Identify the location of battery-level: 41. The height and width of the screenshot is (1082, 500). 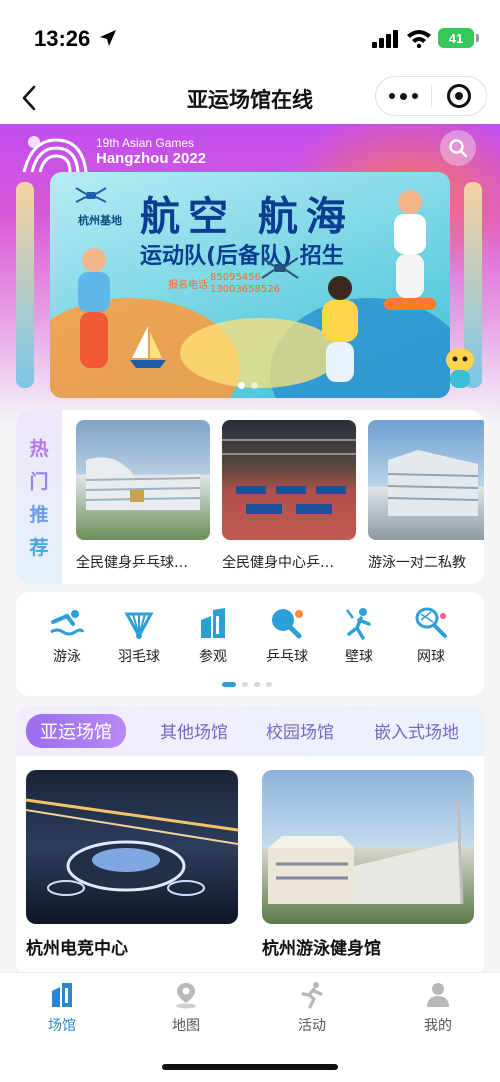
(456, 38).